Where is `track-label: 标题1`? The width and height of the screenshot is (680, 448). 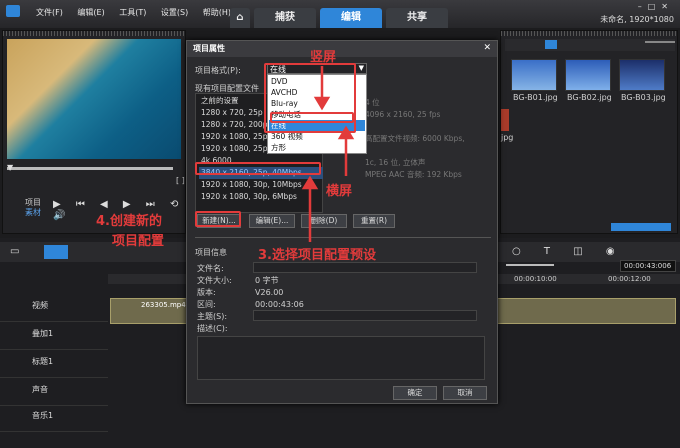
track-label: 标题1 is located at coordinates (43, 361).